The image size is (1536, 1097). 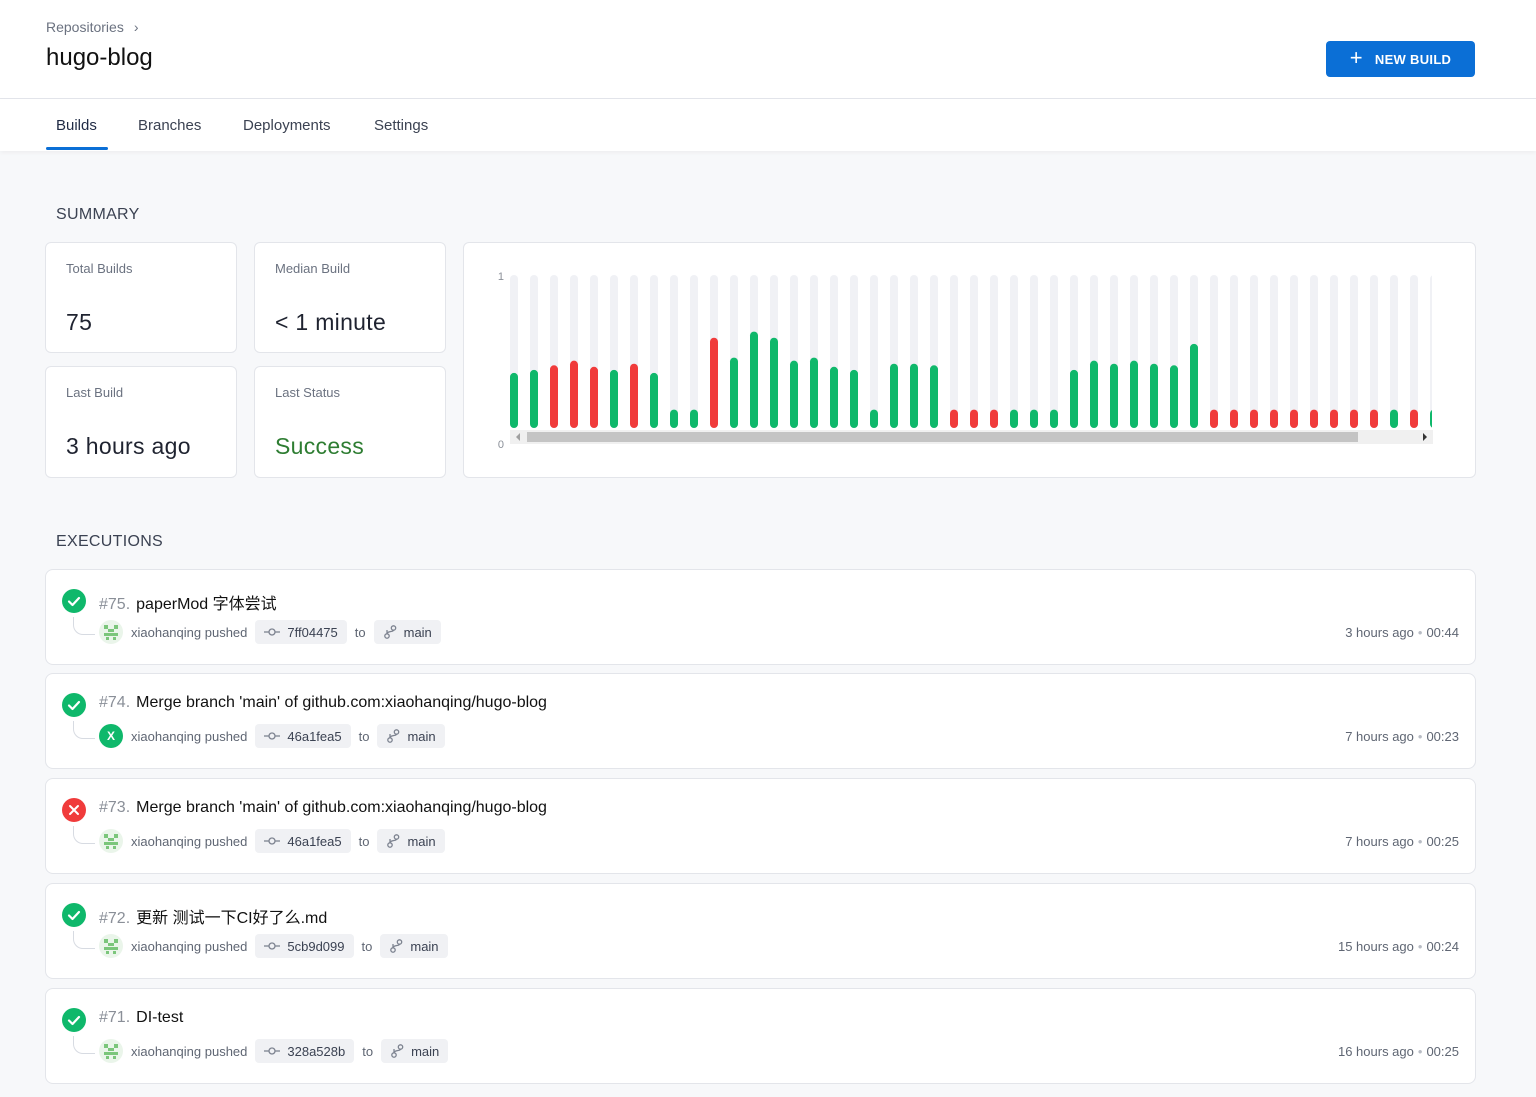 I want to click on execution-meta: xiaohanqing pushed 5cb9d099 to main, so click(x=273, y=946).